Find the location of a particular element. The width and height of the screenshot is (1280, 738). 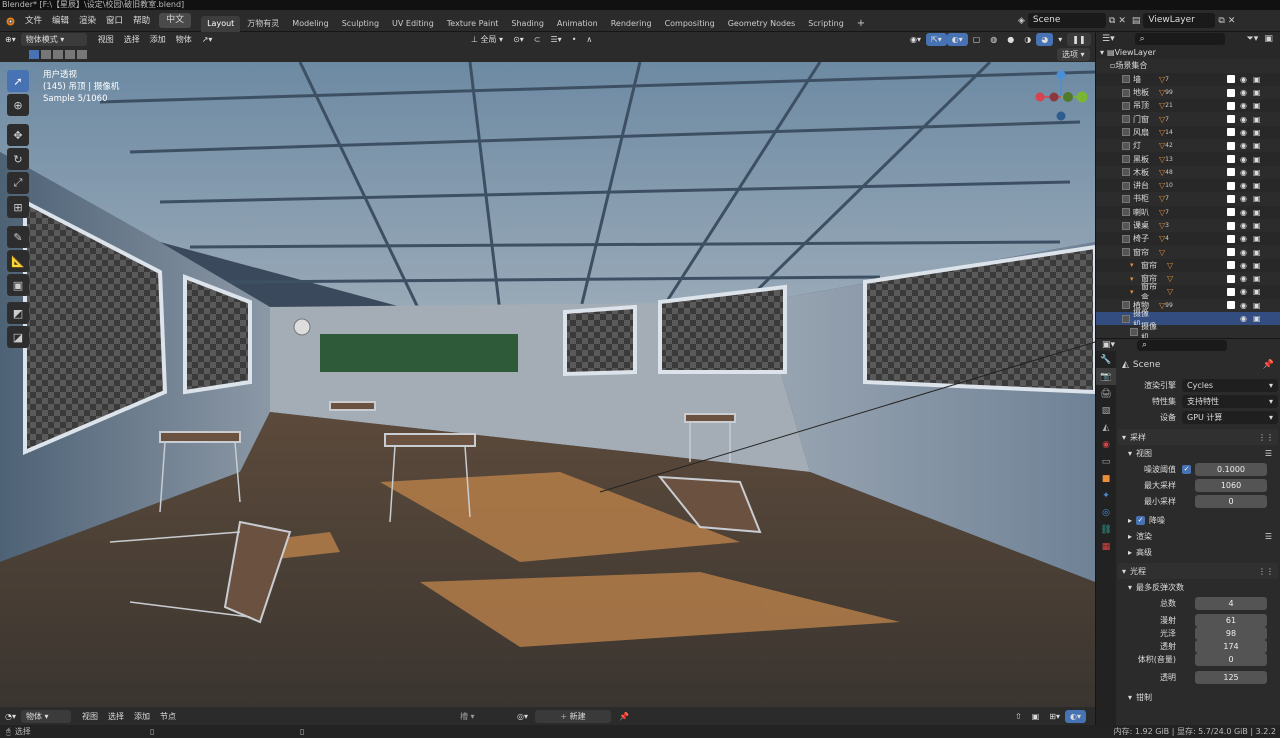

volume-field: 0 is located at coordinates (1231, 659).